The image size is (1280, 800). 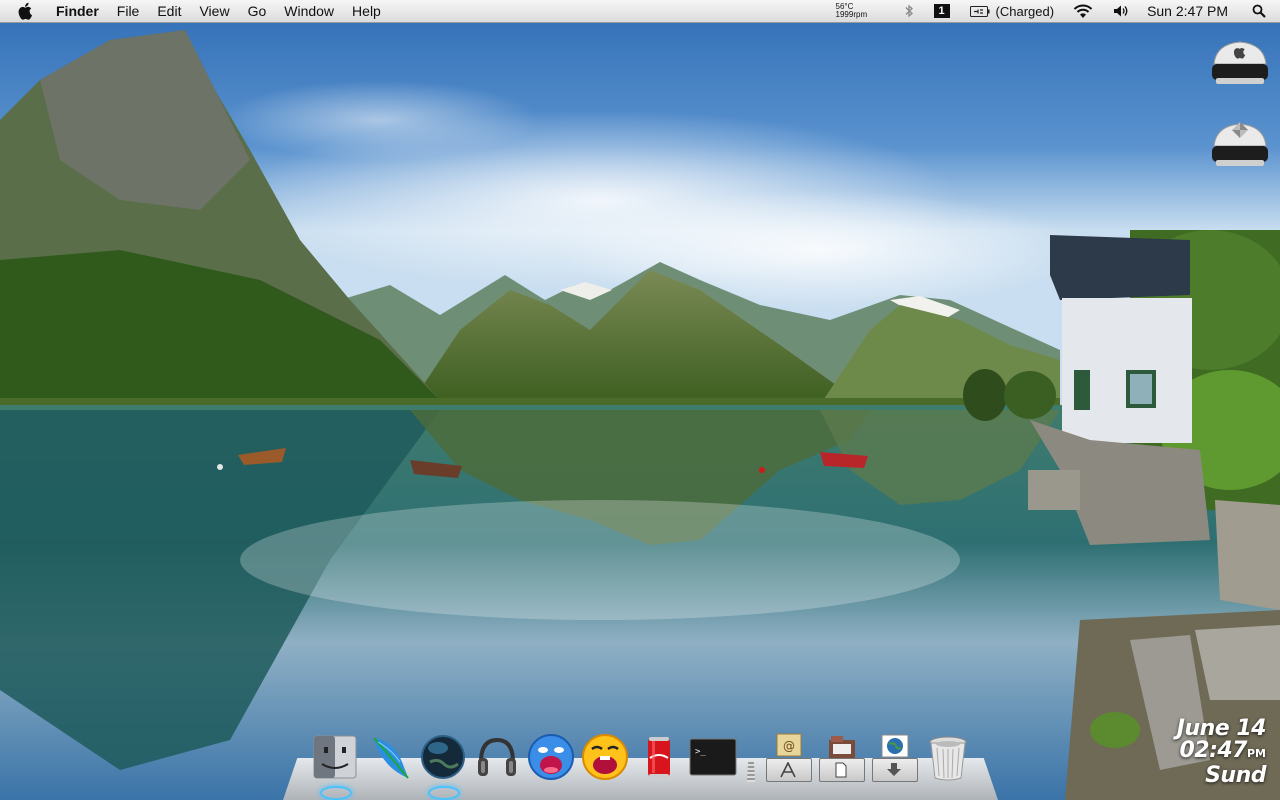 What do you see at coordinates (788, 770) in the screenshot?
I see `applications-a-icon` at bounding box center [788, 770].